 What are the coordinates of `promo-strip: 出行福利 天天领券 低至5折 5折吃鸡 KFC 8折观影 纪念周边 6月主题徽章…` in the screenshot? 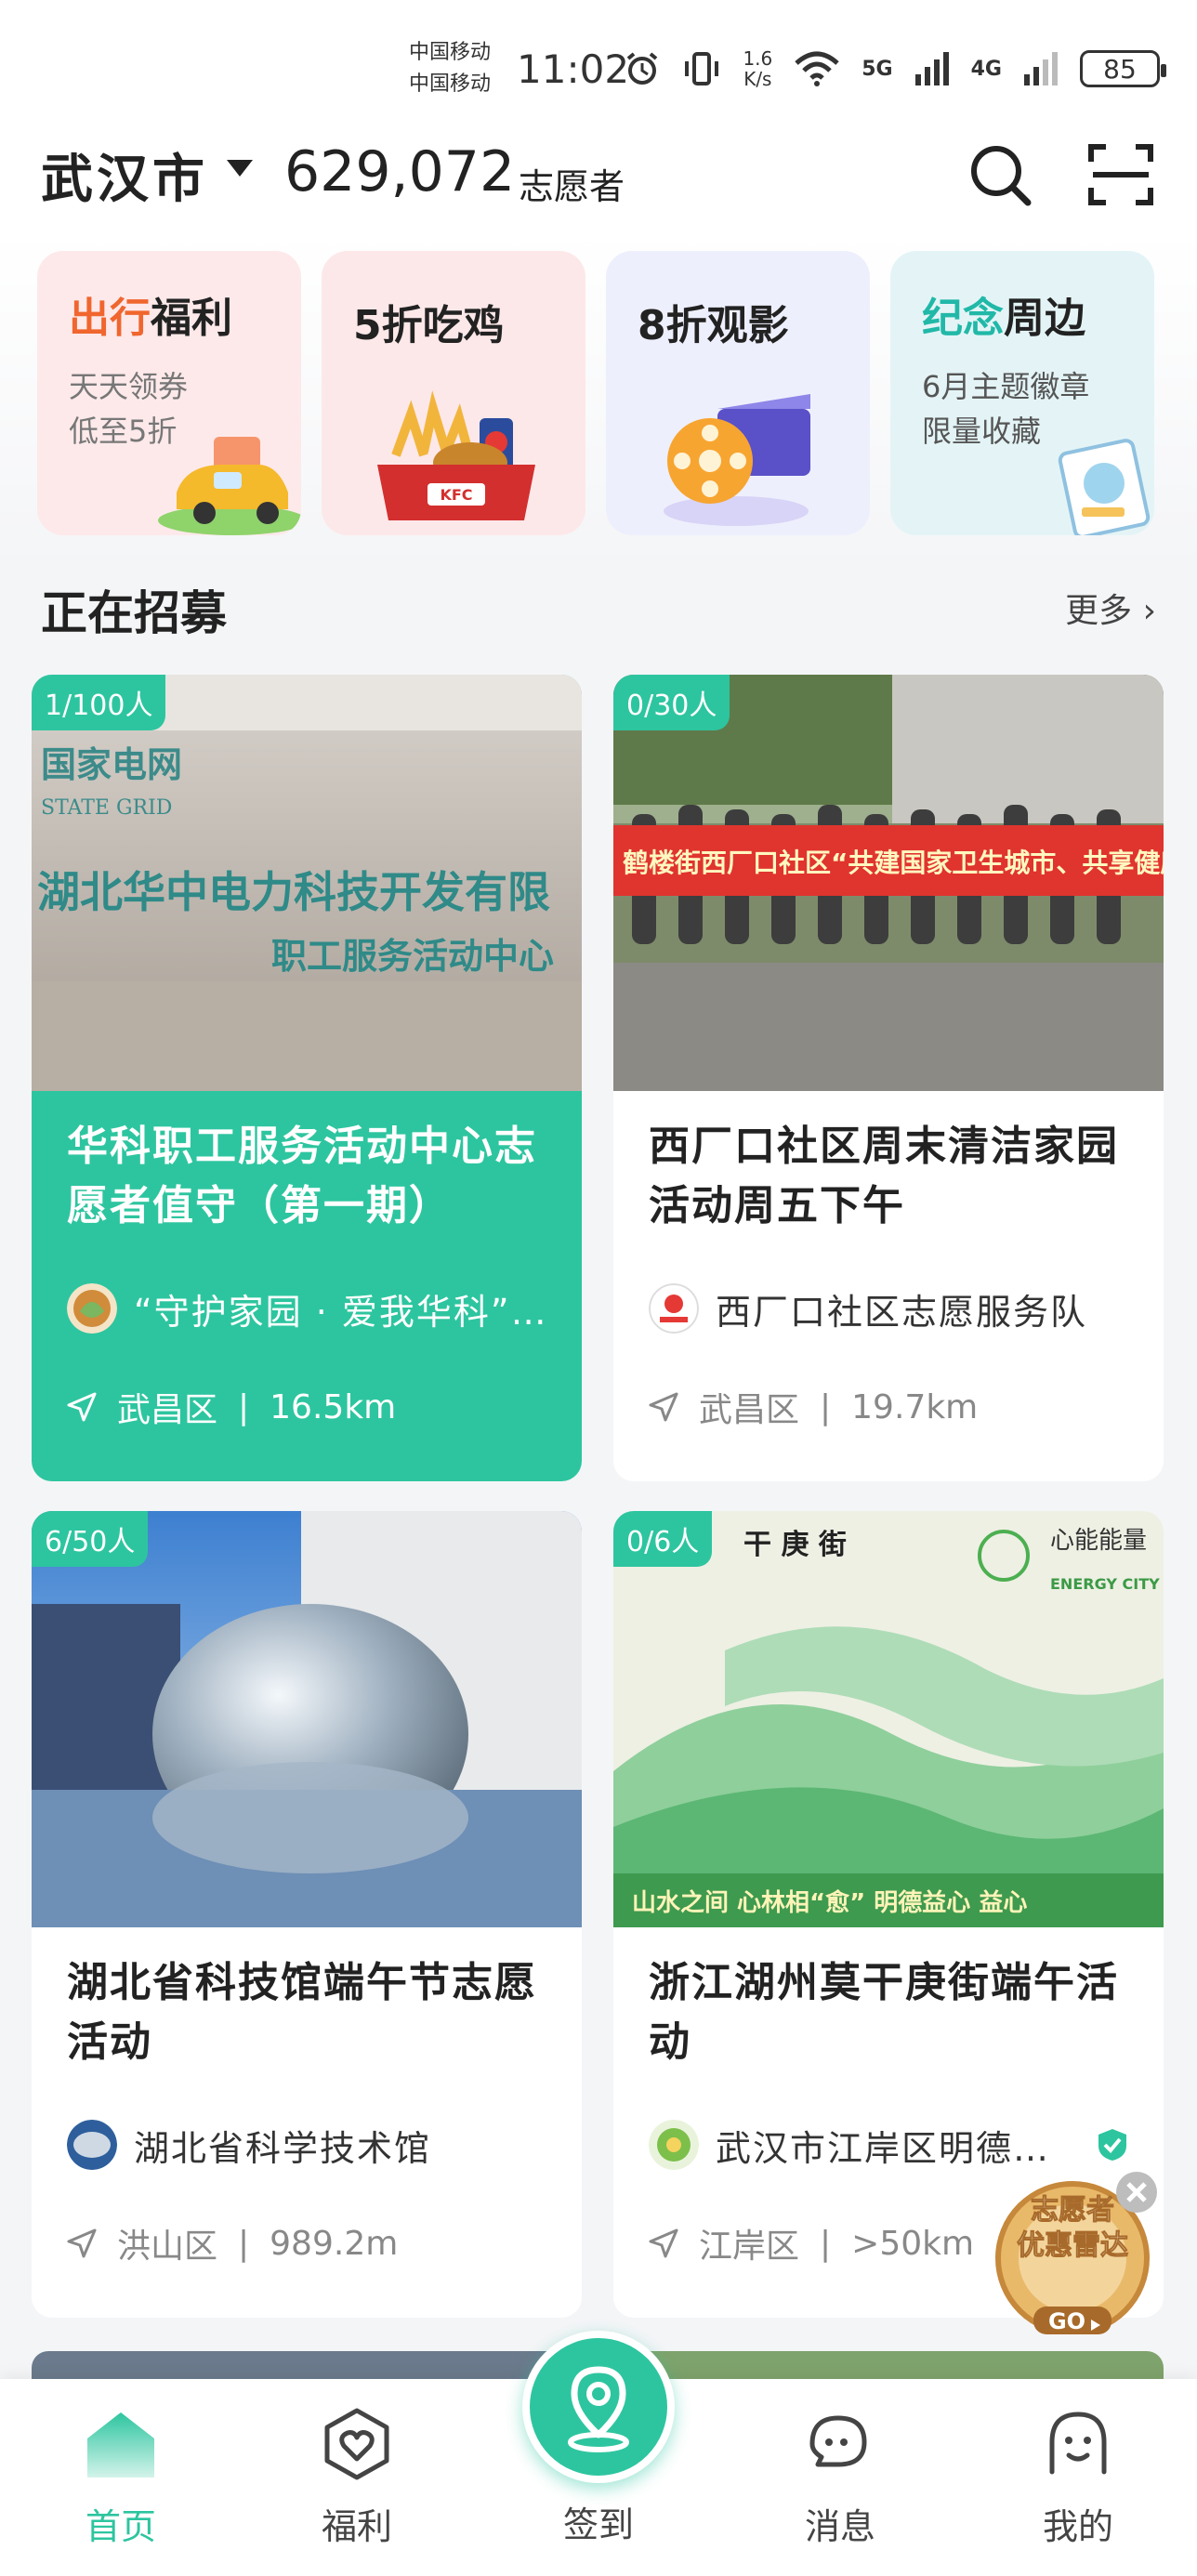 It's located at (598, 399).